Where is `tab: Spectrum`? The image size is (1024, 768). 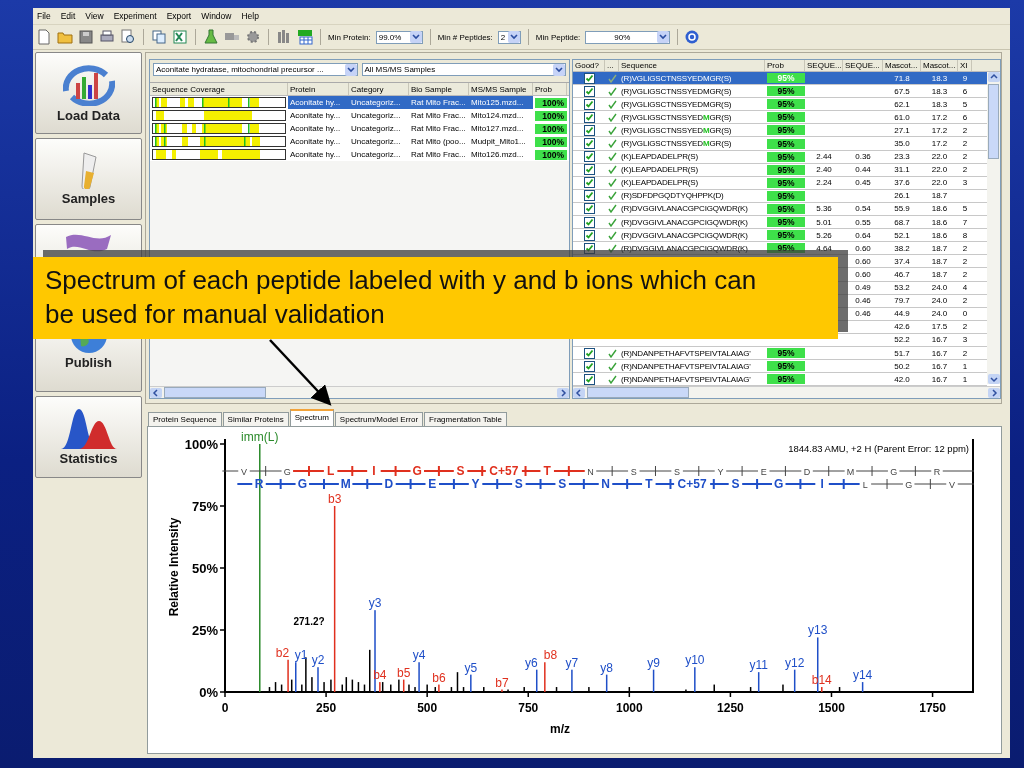
tab: Spectrum is located at coordinates (311, 417).